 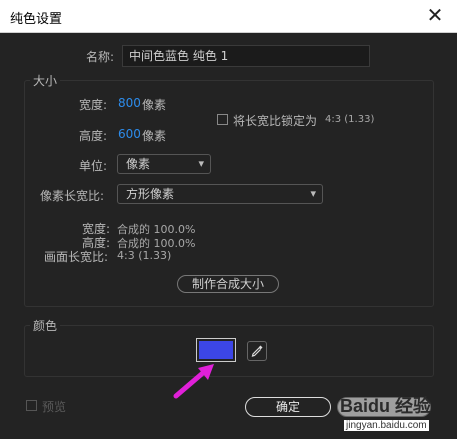 I want to click on unit-dropdown: 像素 ▾, so click(x=164, y=164).